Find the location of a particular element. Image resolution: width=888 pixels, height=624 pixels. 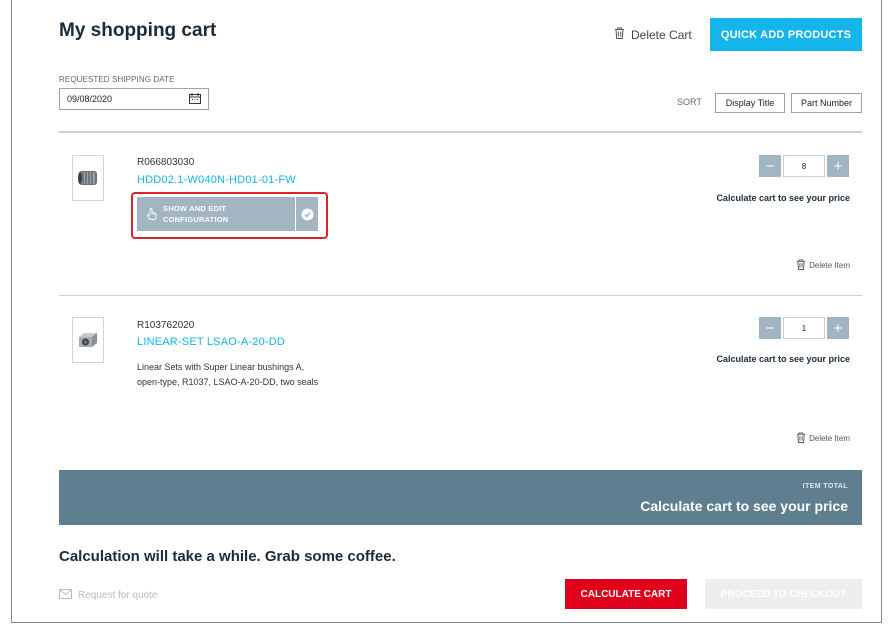

linear-set-image is located at coordinates (88, 340).